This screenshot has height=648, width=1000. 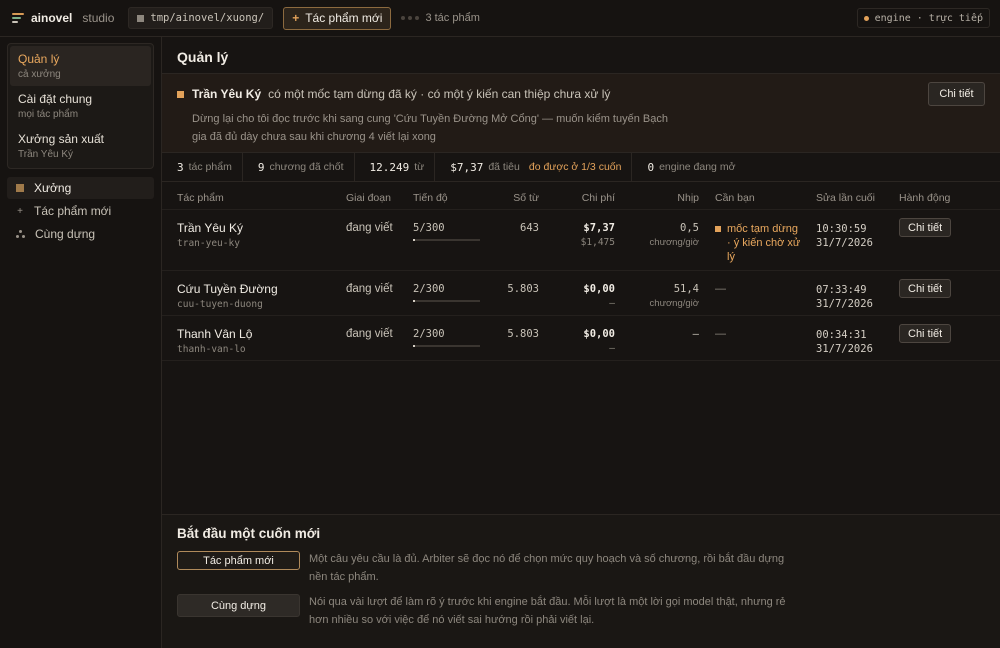 What do you see at coordinates (534, 167) in the screenshot?
I see `stat-spent: $7,37 đã tiêu đo được ở 1/3 cuốn` at bounding box center [534, 167].